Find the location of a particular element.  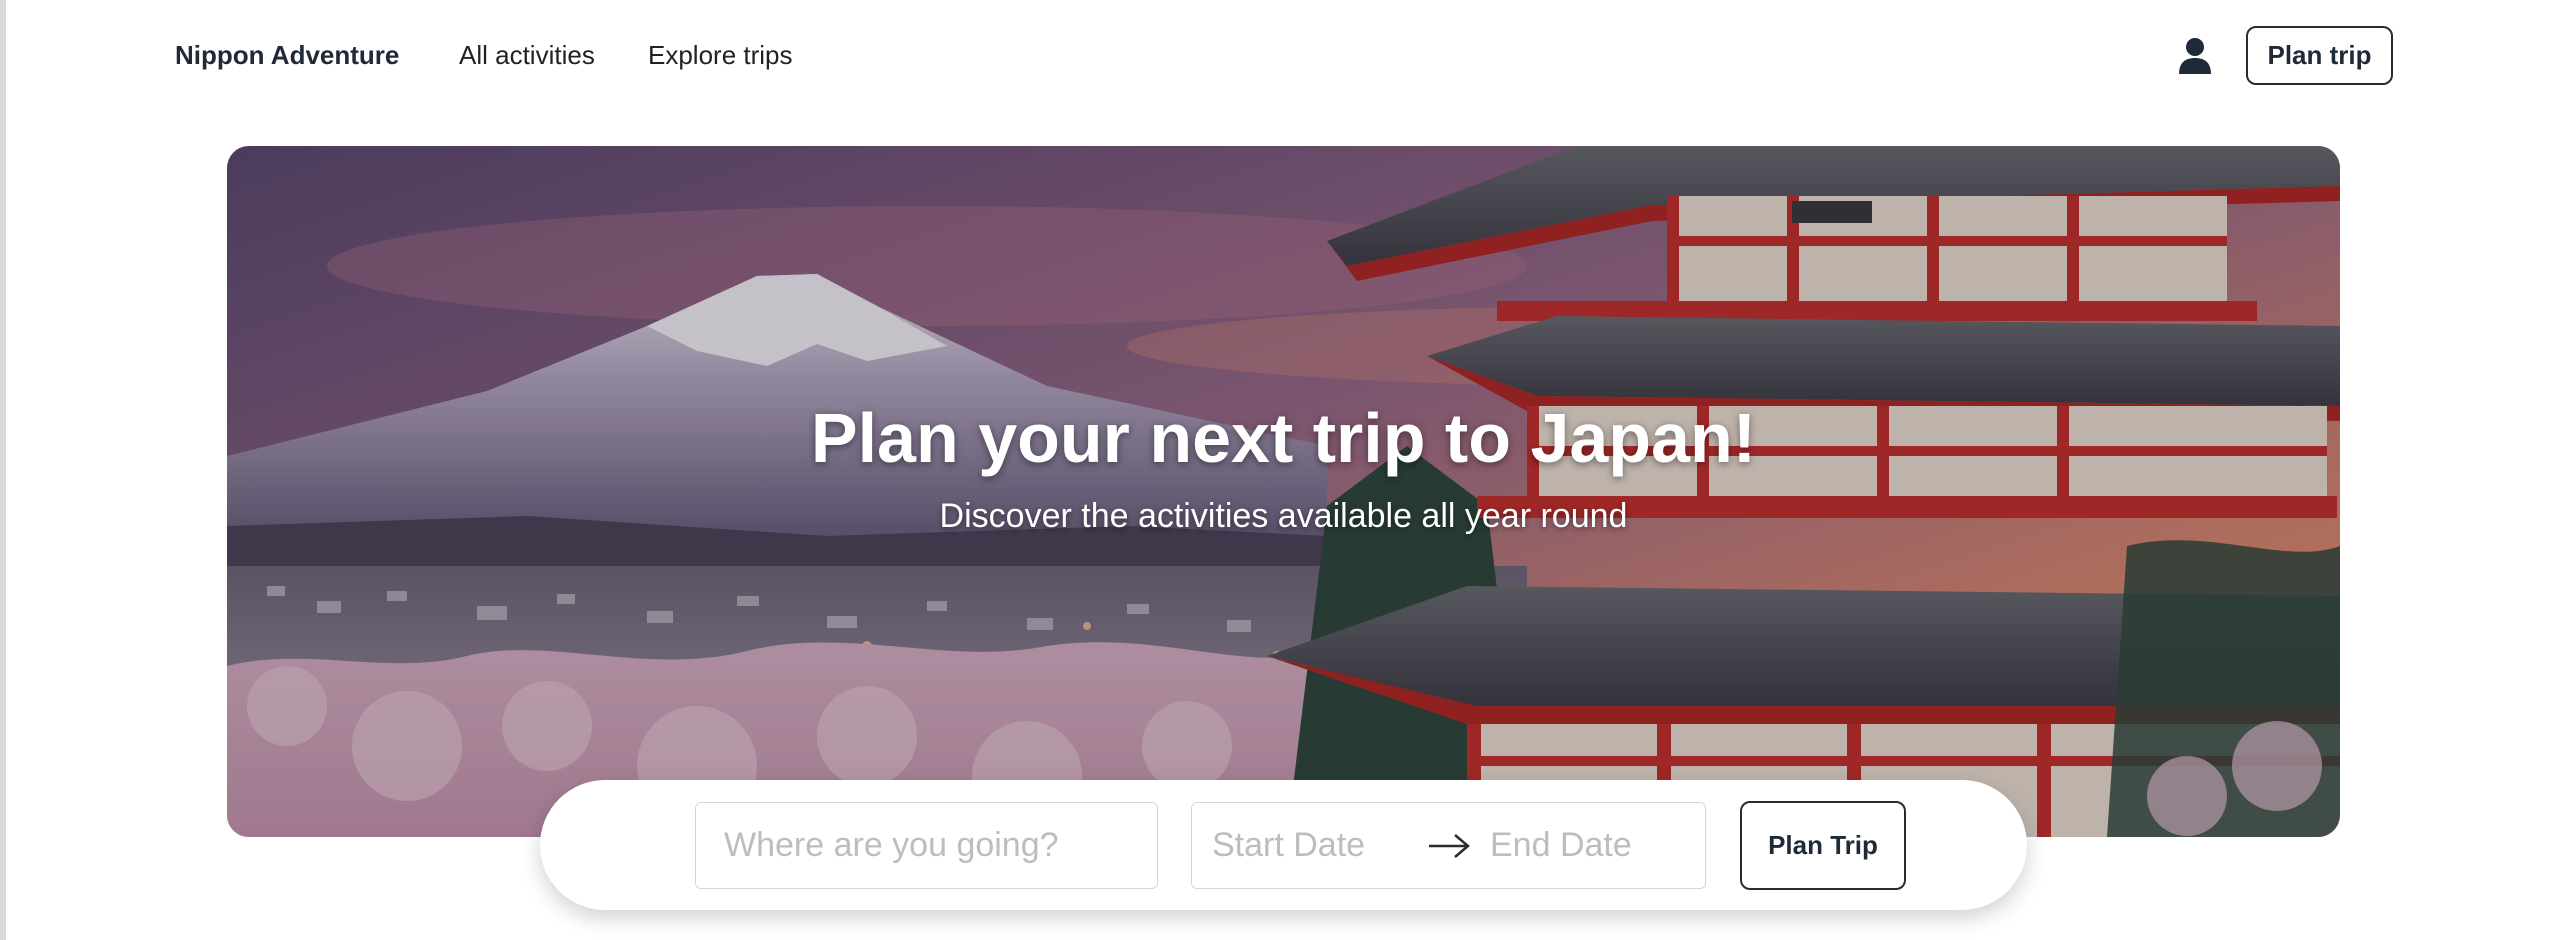

date-range-picker: Start Date End Date is located at coordinates (1448, 845).